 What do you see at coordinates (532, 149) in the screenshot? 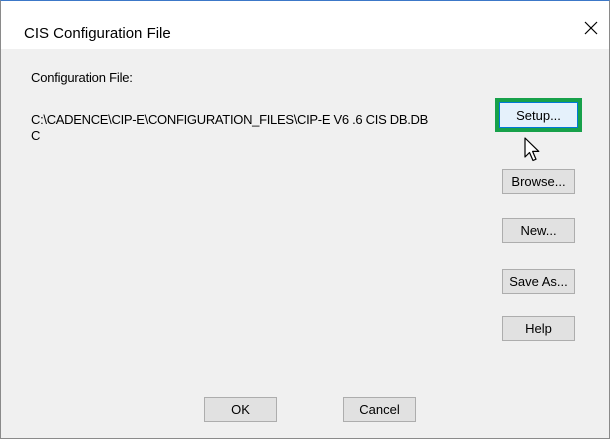
I see `arrow-cursor-icon` at bounding box center [532, 149].